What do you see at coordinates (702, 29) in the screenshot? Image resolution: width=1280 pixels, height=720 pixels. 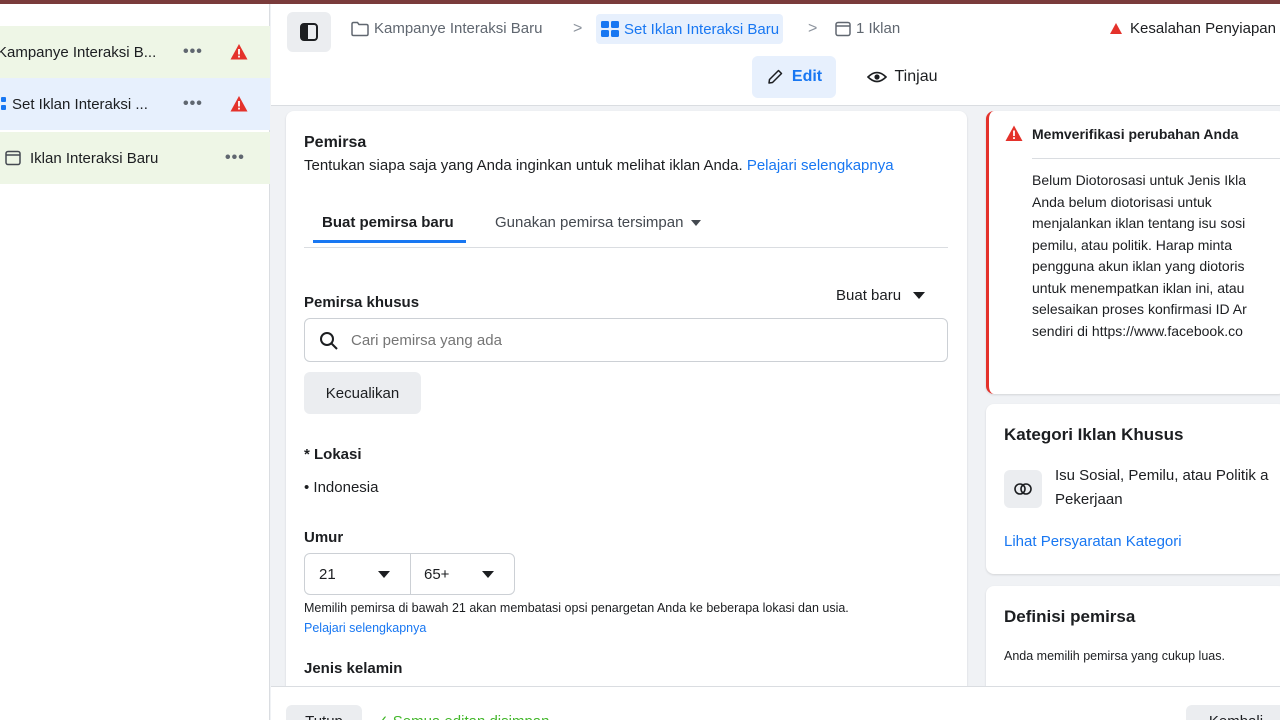 I see `breadcrumb-label: Set Iklan Interaksi Baru` at bounding box center [702, 29].